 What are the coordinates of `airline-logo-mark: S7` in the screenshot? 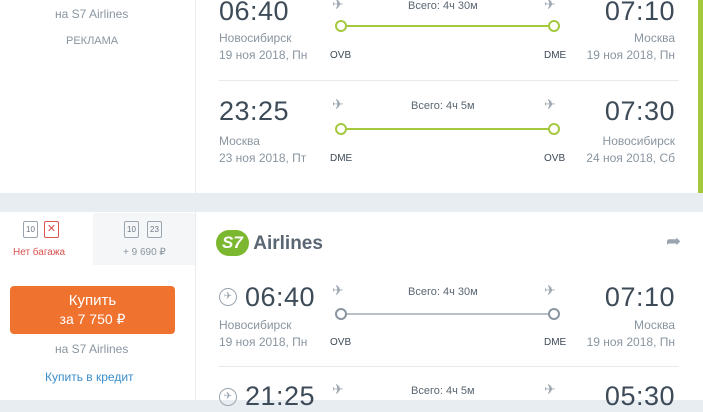 It's located at (232, 243).